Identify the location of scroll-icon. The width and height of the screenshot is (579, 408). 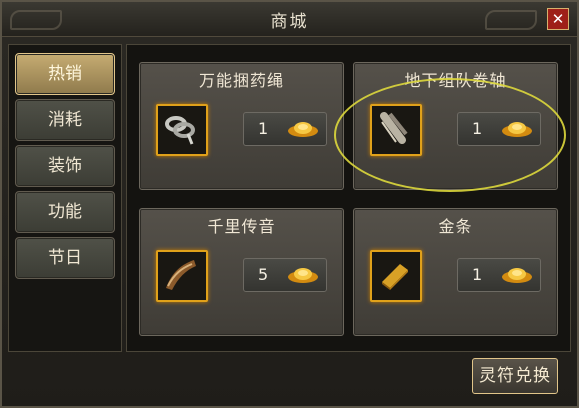
(394, 128).